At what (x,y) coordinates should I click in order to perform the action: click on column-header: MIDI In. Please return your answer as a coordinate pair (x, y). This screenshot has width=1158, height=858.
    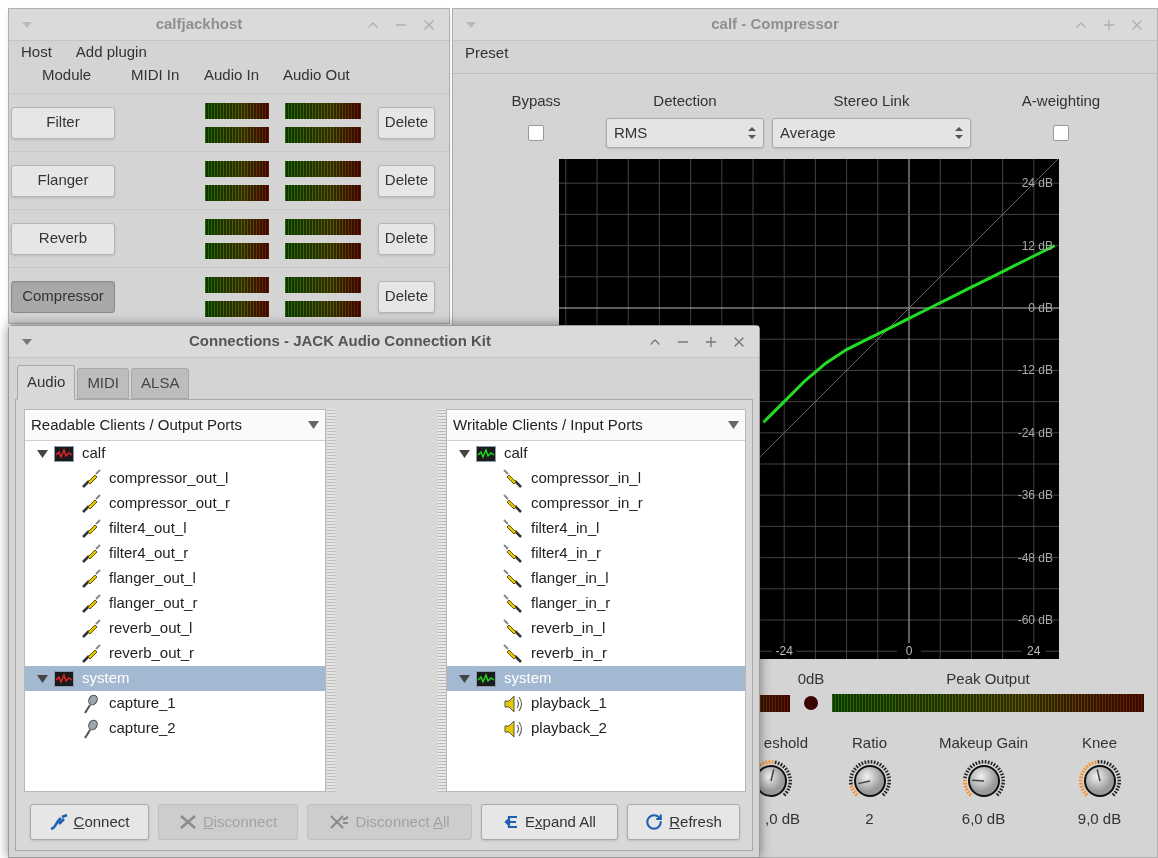
    Looking at the image, I should click on (156, 74).